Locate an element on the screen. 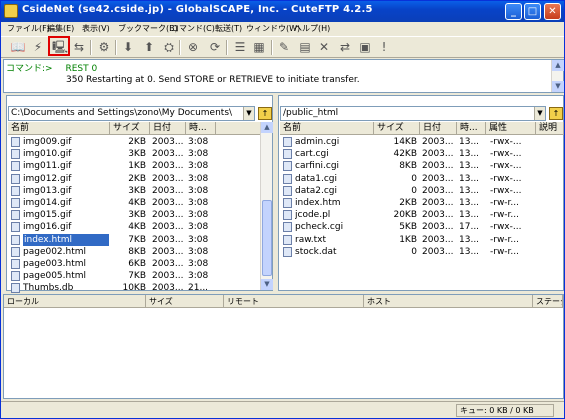 Image resolution: width=565 pixels, height=419 pixels. newfolder-icon: ▣ is located at coordinates (365, 47).